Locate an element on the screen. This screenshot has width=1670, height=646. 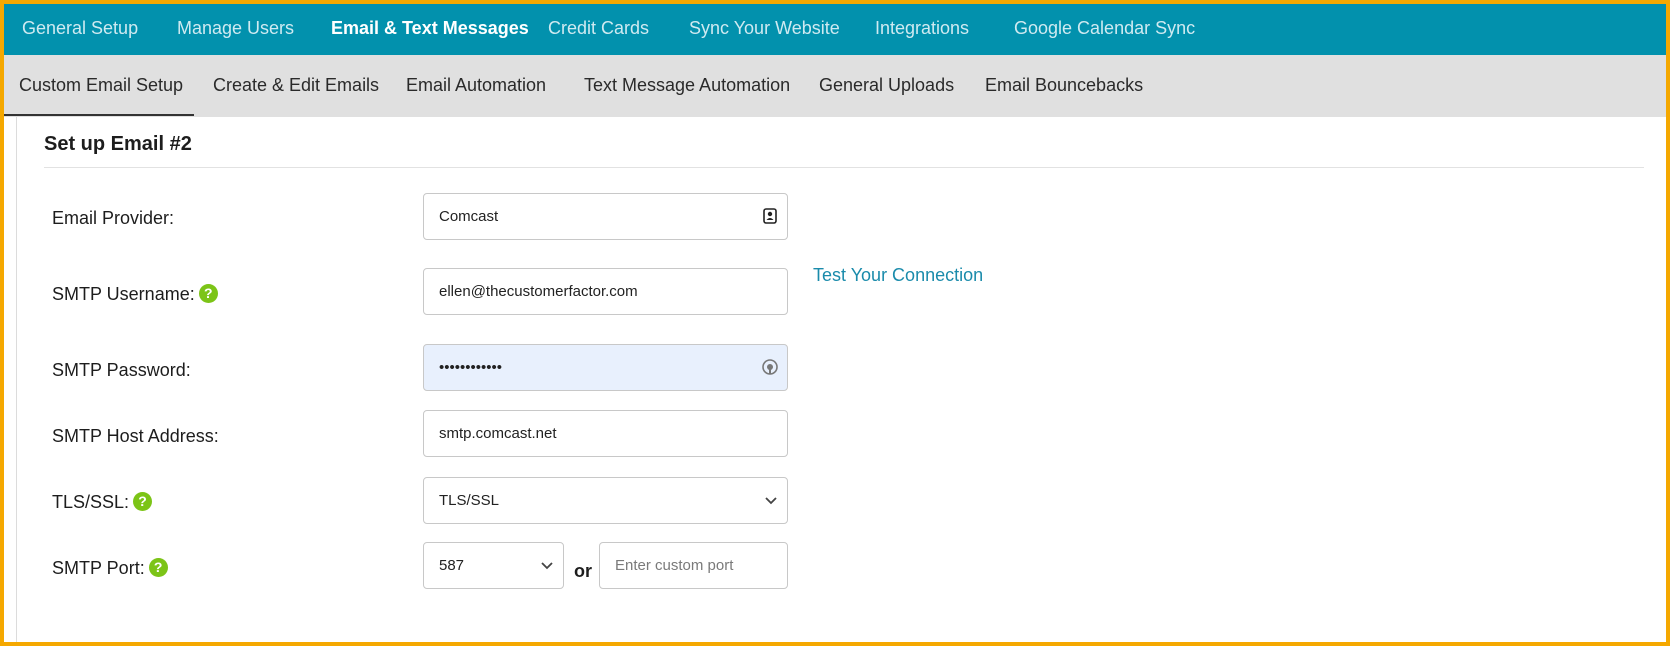
password-manager-icon is located at coordinates (770, 367).